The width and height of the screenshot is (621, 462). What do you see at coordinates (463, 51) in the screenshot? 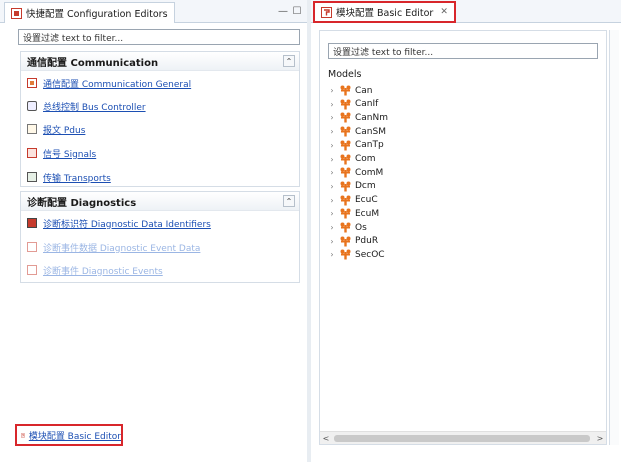
I see `model-filter-input` at bounding box center [463, 51].